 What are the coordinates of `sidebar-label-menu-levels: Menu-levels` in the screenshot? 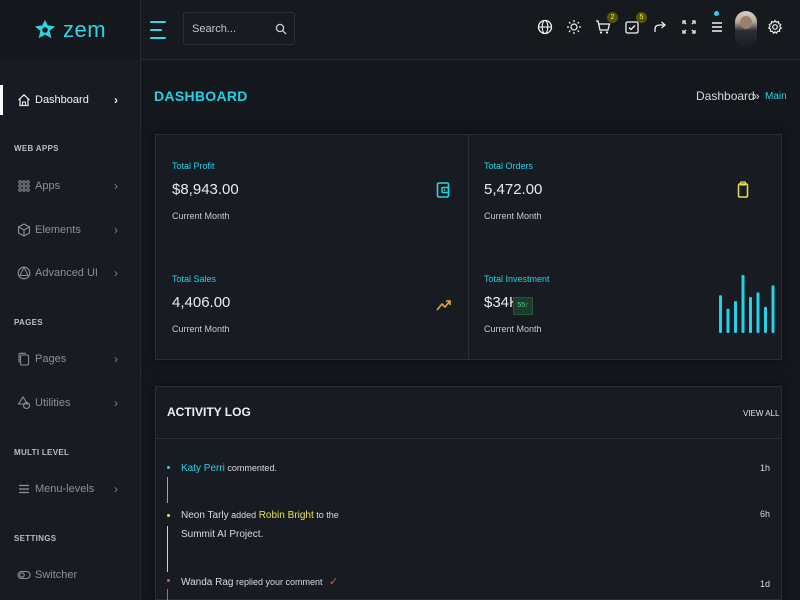 It's located at (65, 489).